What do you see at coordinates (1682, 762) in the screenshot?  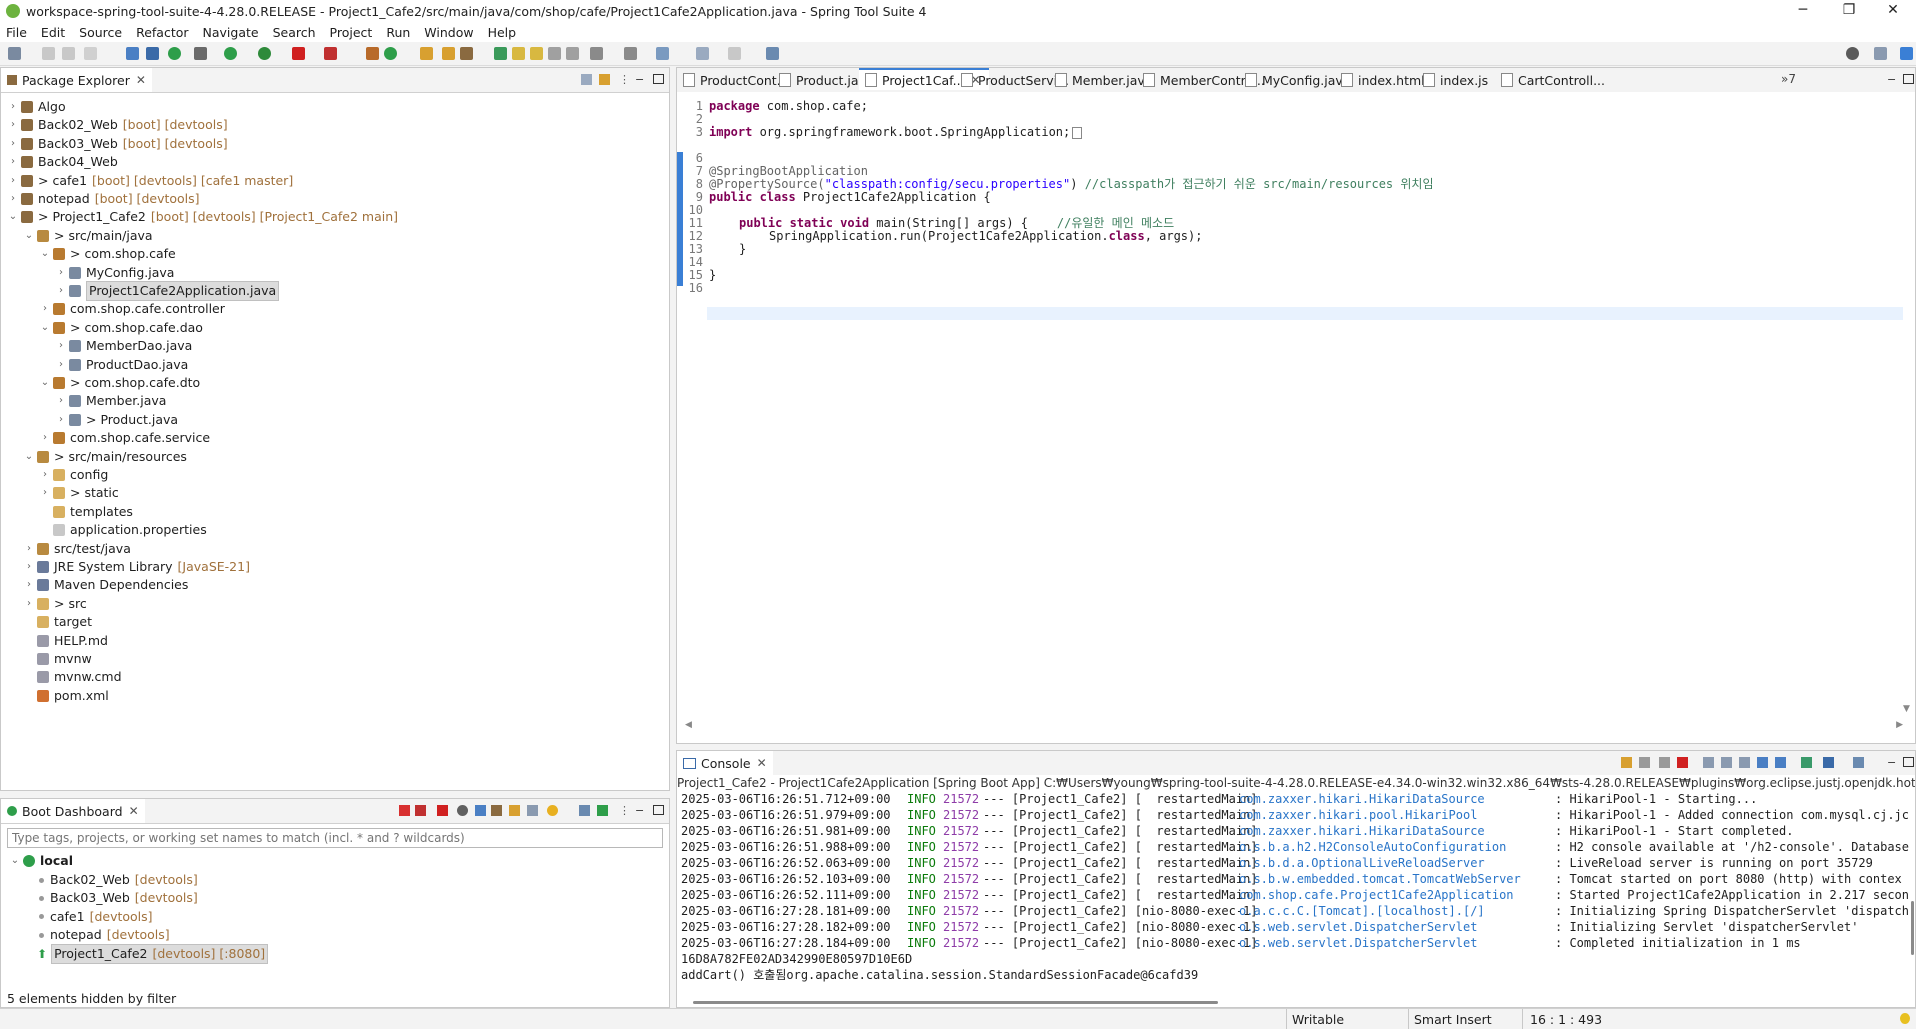 I see `terminate-icon` at bounding box center [1682, 762].